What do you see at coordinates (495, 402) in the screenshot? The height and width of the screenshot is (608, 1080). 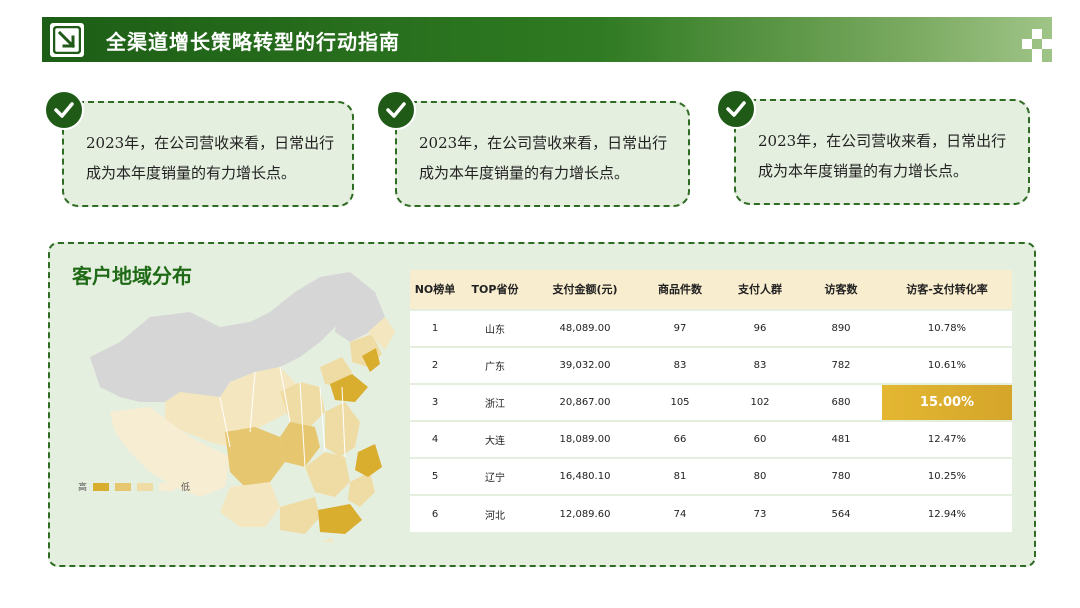 I see `cell-province: 浙江` at bounding box center [495, 402].